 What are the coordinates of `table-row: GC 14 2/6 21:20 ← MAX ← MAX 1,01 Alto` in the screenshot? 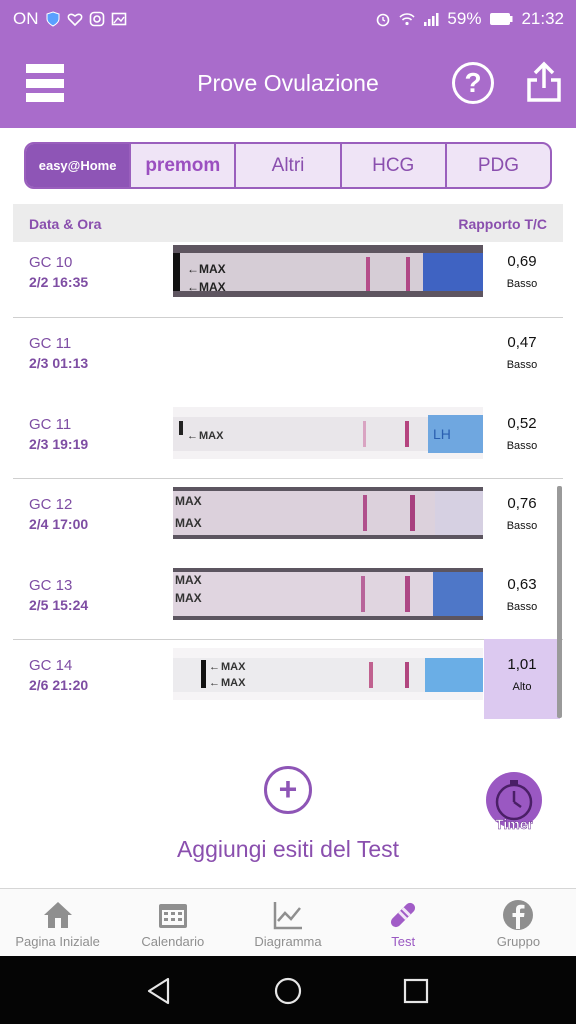 It's located at (288, 679).